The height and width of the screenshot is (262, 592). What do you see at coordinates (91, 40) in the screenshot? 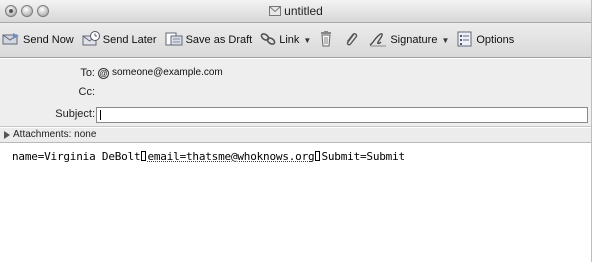
I see `send-later-icon` at bounding box center [91, 40].